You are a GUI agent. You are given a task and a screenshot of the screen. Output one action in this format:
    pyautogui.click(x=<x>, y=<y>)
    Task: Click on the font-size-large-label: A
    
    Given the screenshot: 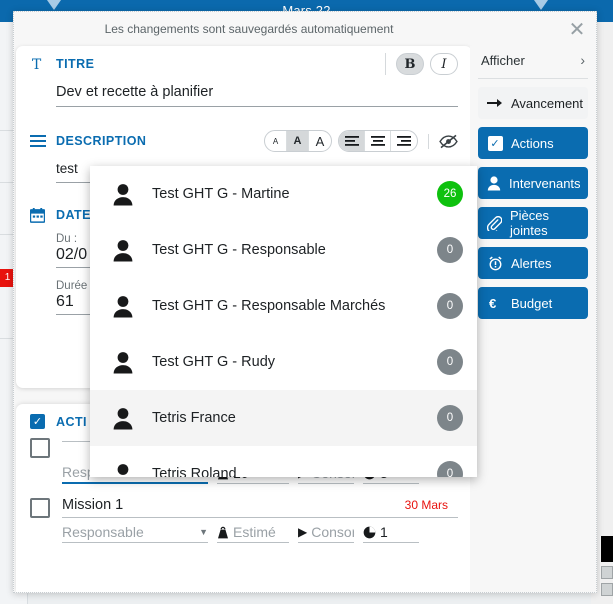 What is the action you would take?
    pyautogui.click(x=320, y=141)
    